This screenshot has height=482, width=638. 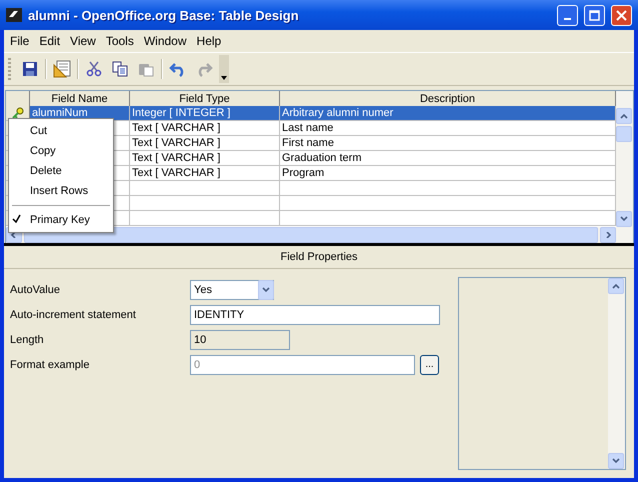 I want to click on menu-item: View, so click(x=84, y=41).